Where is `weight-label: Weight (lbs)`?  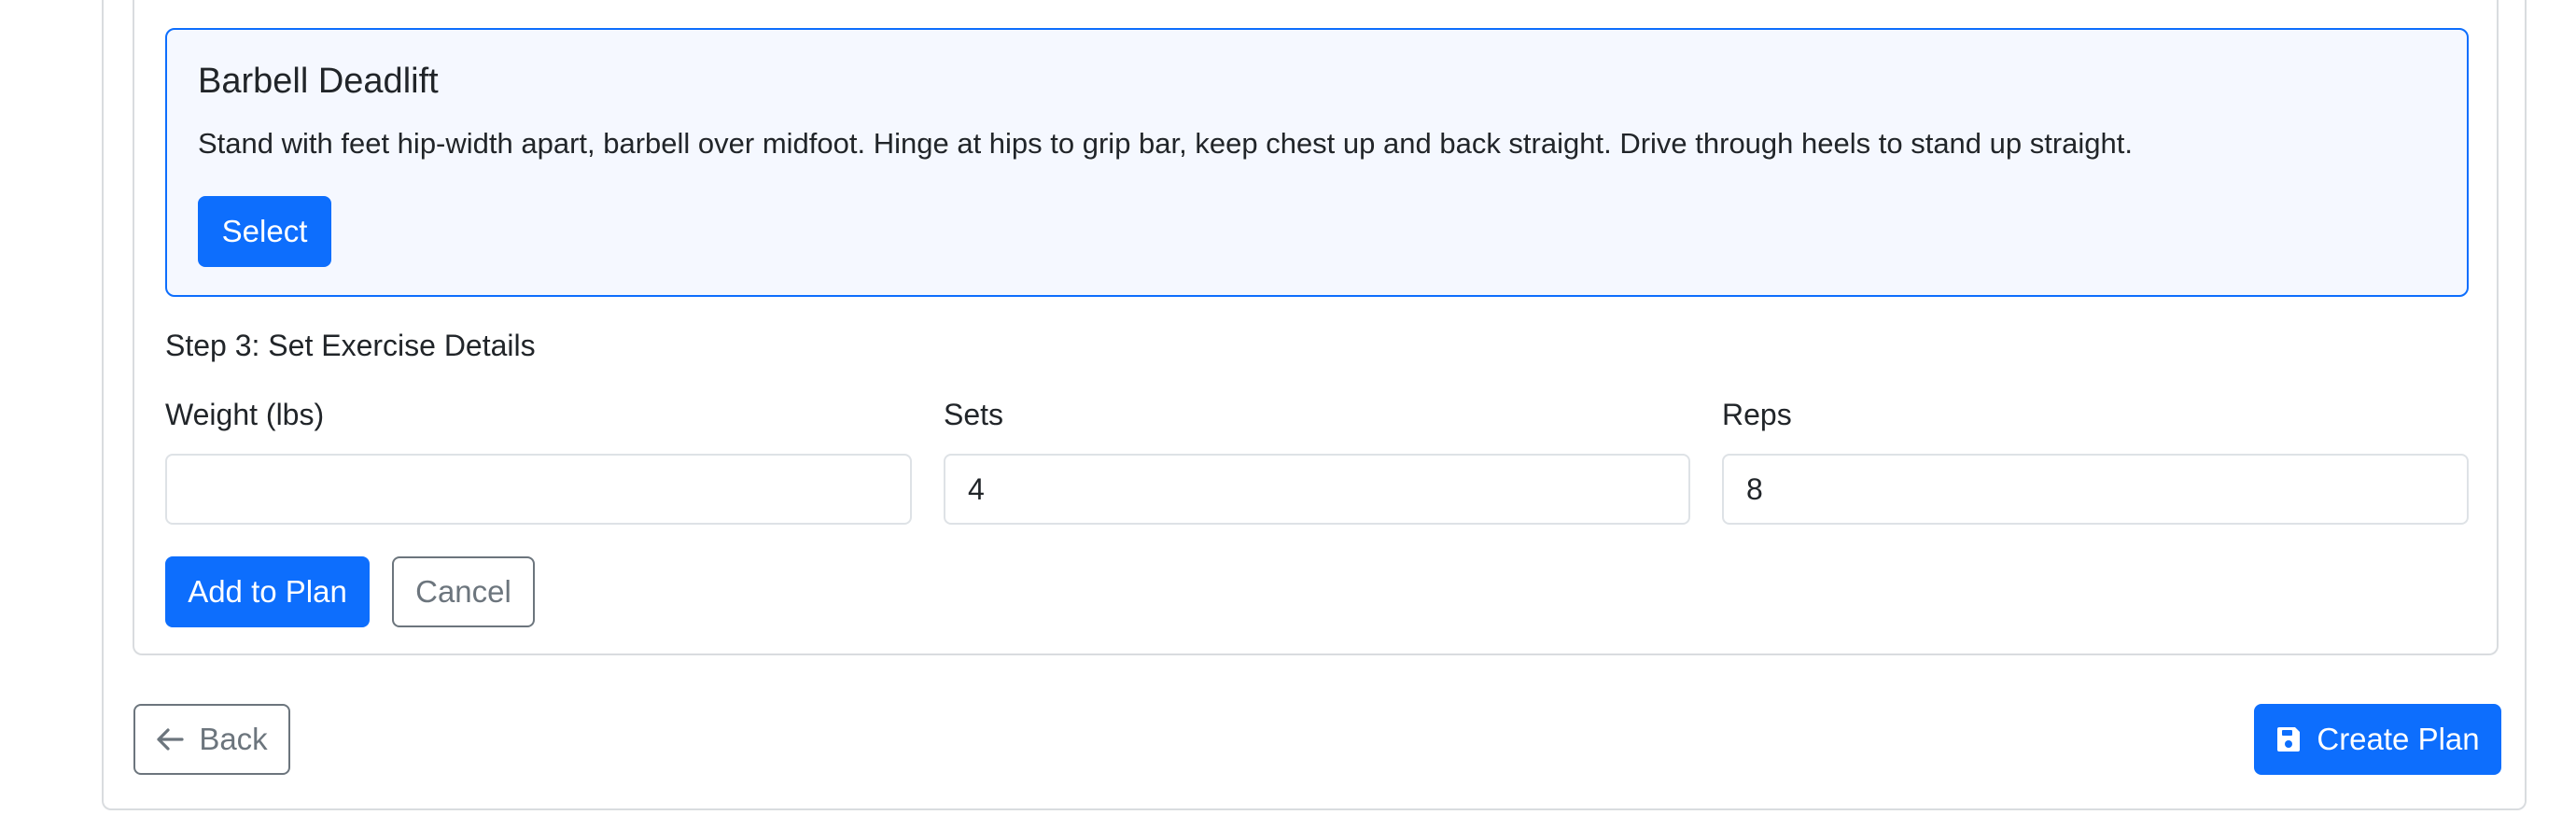 weight-label: Weight (lbs) is located at coordinates (245, 414).